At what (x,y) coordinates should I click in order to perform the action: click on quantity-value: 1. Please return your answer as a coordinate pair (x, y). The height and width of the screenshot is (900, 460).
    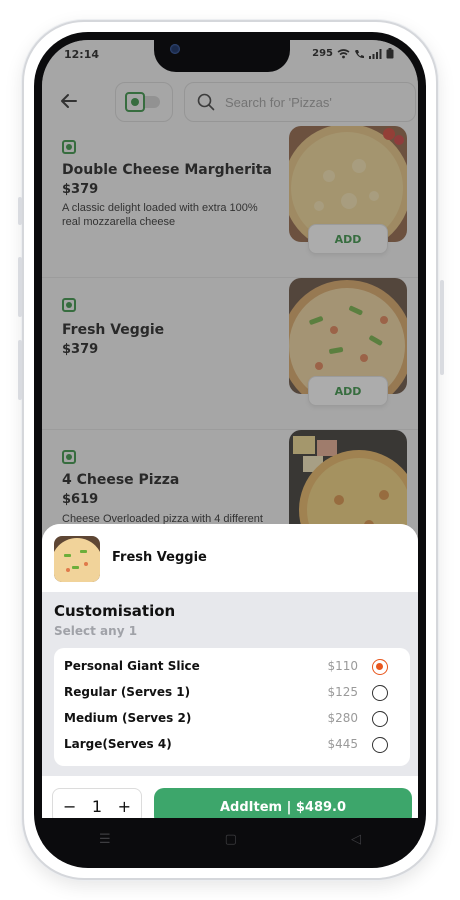
    Looking at the image, I should click on (97, 806).